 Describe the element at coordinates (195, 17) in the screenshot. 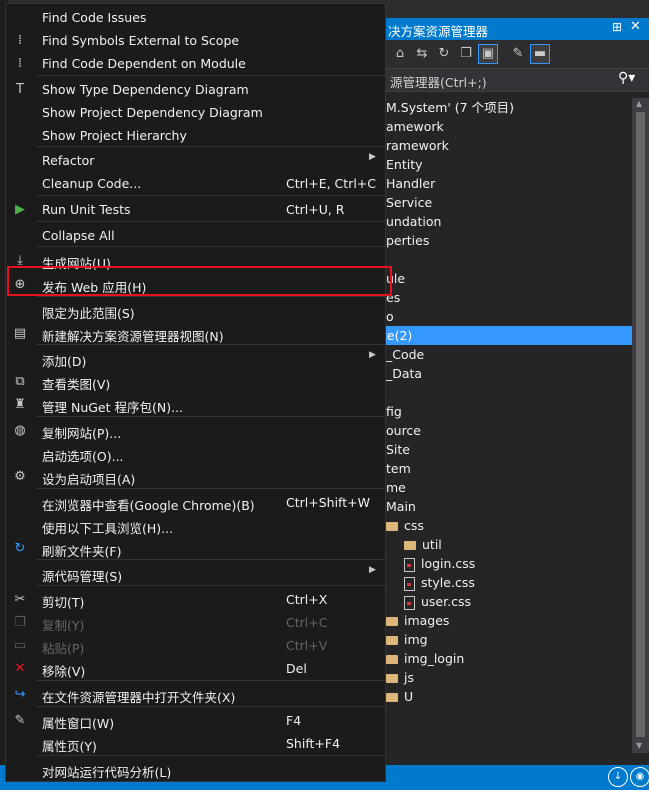

I see `menu-item: Find Code Issues` at that location.